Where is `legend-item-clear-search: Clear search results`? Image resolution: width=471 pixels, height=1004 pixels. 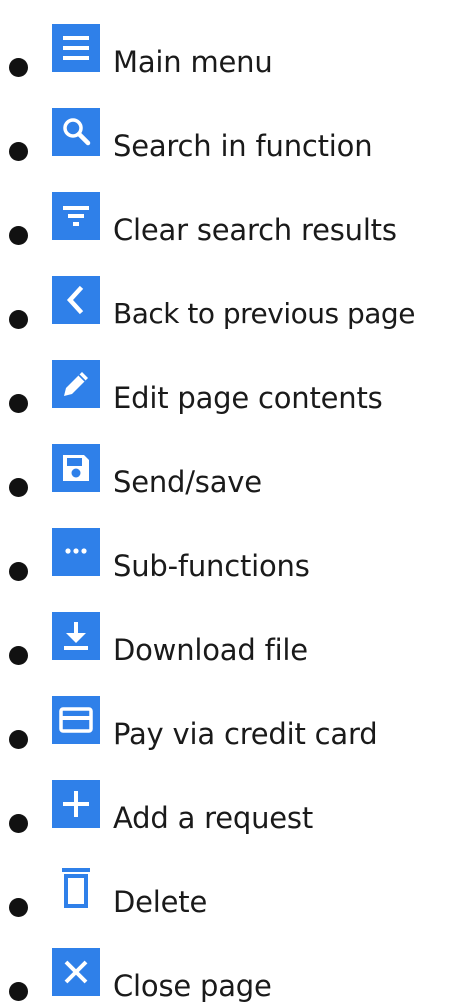
legend-item-clear-search: Clear search results is located at coordinates (235, 216).